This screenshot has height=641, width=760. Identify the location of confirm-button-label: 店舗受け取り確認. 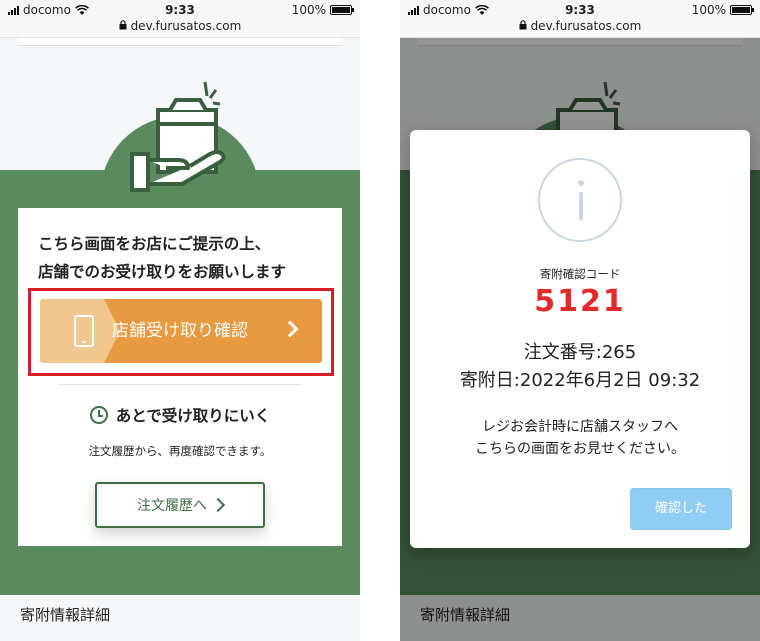
(180, 331).